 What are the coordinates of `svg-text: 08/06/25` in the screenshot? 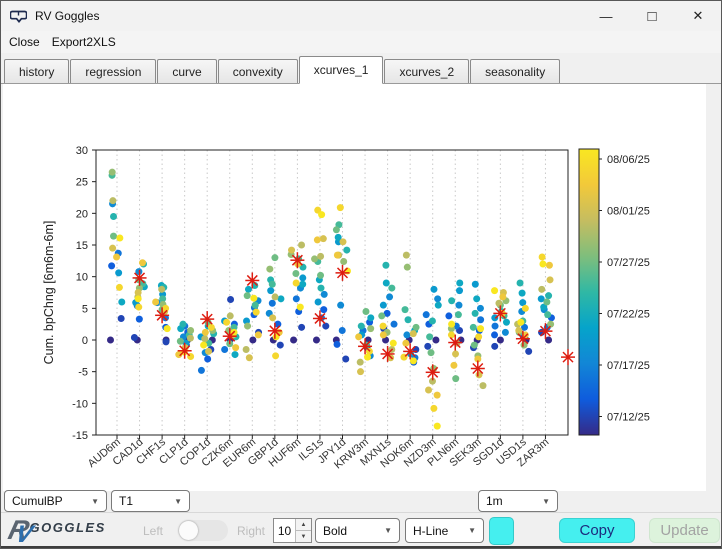 It's located at (628, 160).